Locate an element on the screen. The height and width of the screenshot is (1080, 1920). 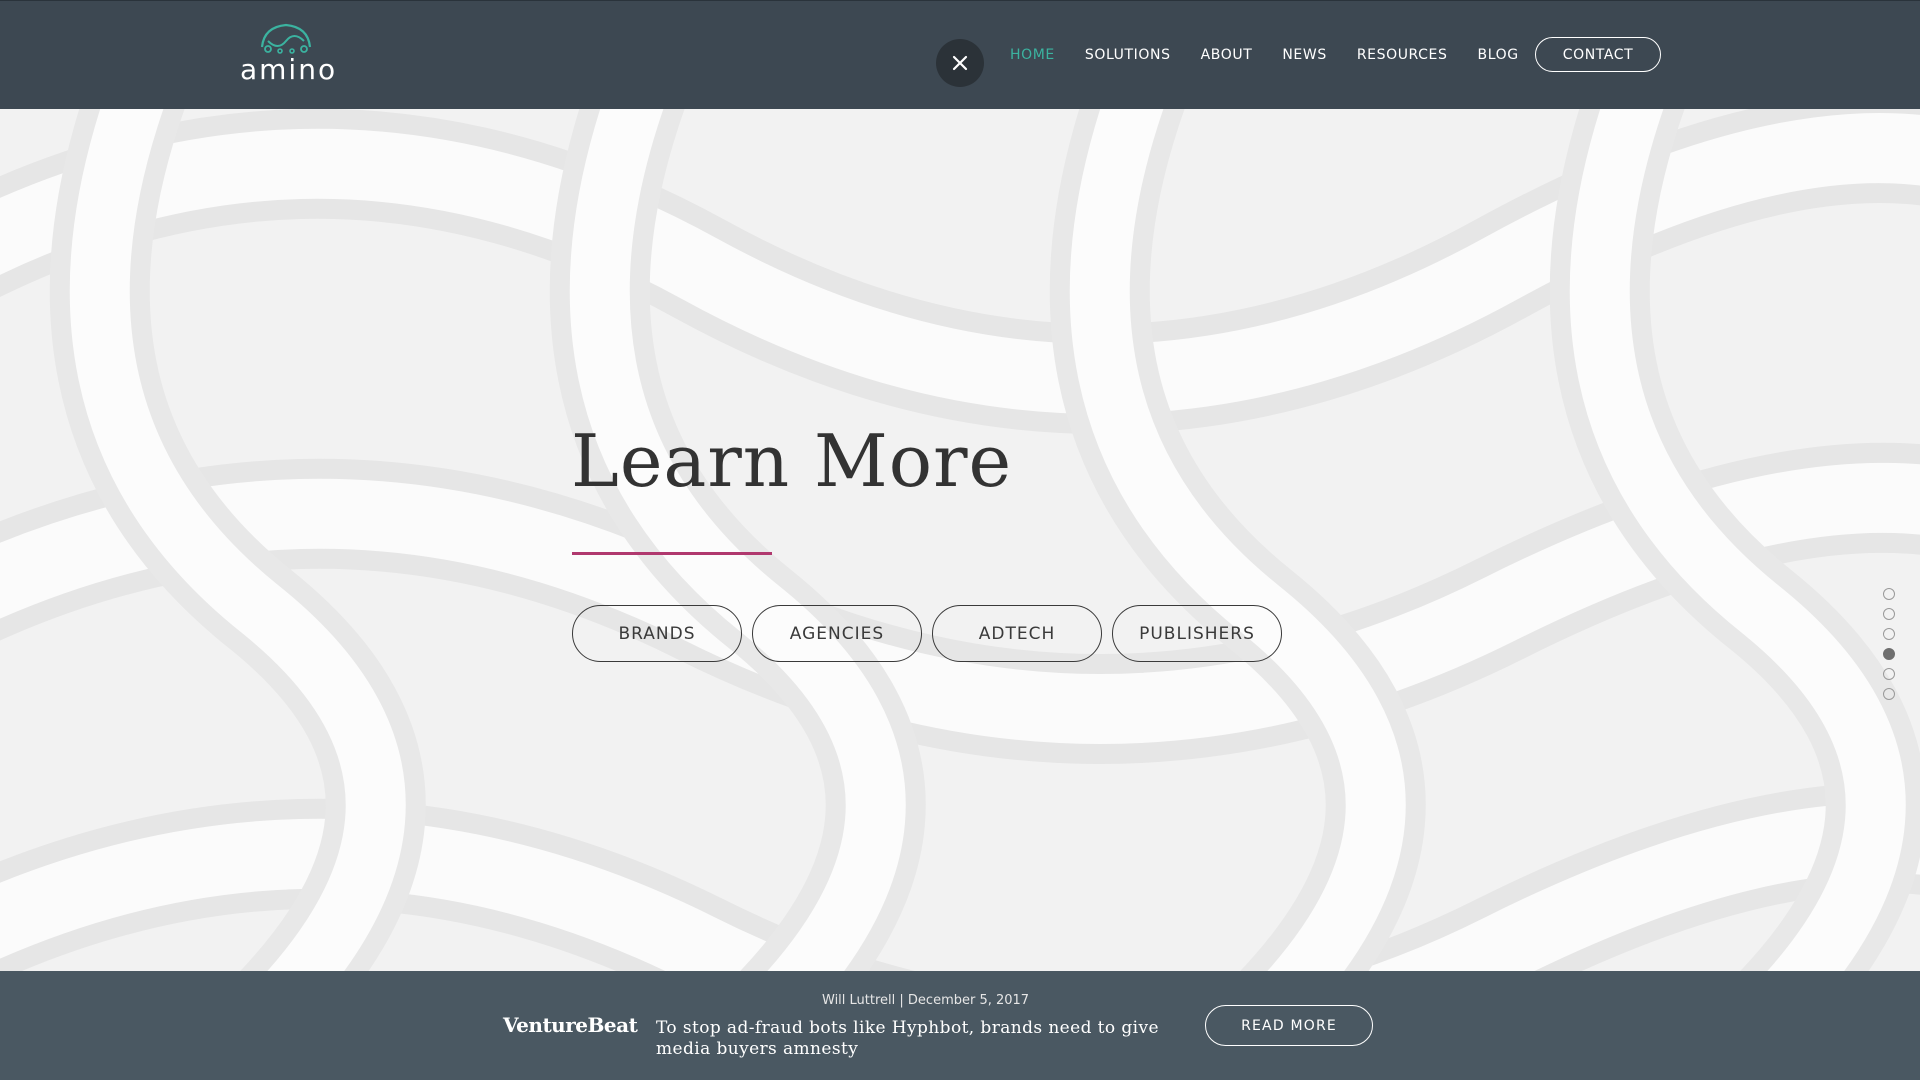
section-dot-nav is located at coordinates (1889, 648).